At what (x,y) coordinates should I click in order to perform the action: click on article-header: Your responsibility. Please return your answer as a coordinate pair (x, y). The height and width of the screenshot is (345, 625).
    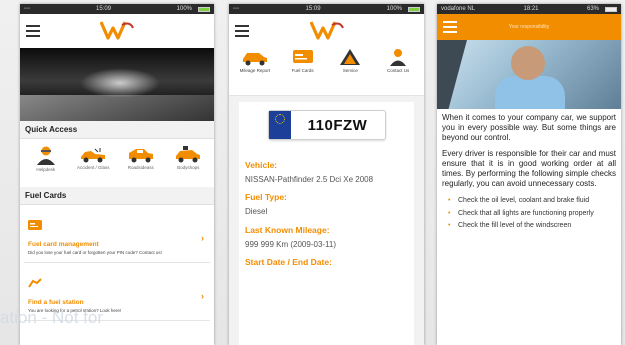
    Looking at the image, I should click on (529, 27).